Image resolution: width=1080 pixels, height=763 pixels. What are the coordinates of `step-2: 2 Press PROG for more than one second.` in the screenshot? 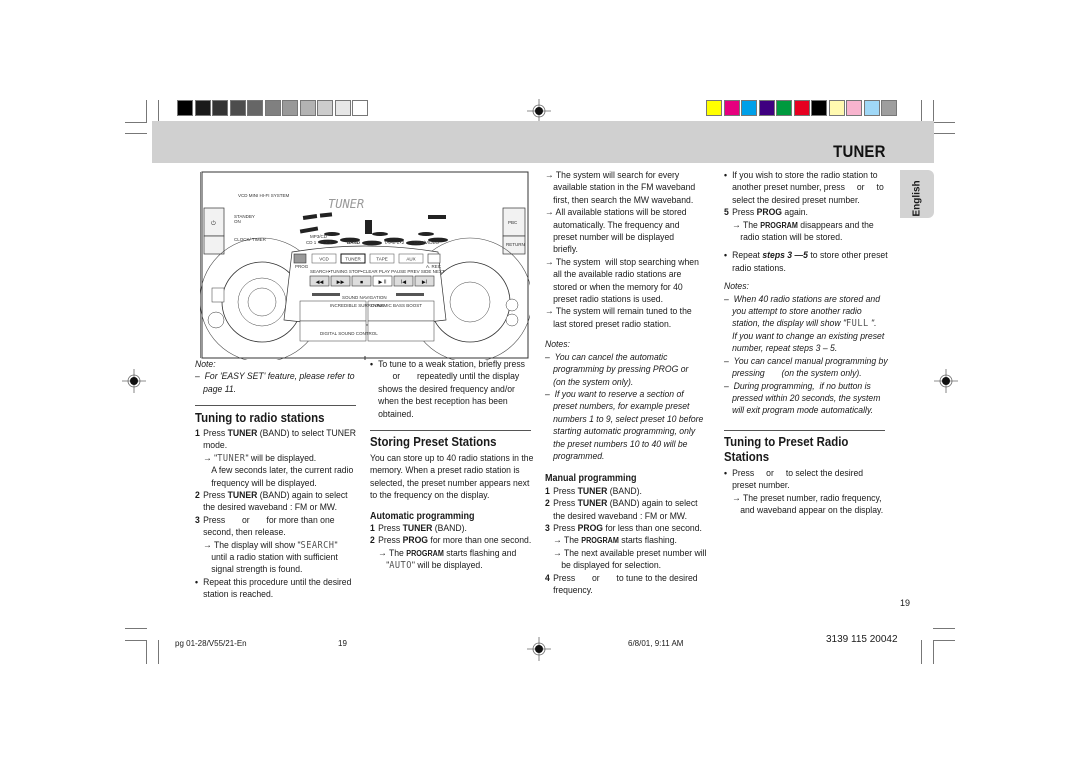 It's located at (451, 541).